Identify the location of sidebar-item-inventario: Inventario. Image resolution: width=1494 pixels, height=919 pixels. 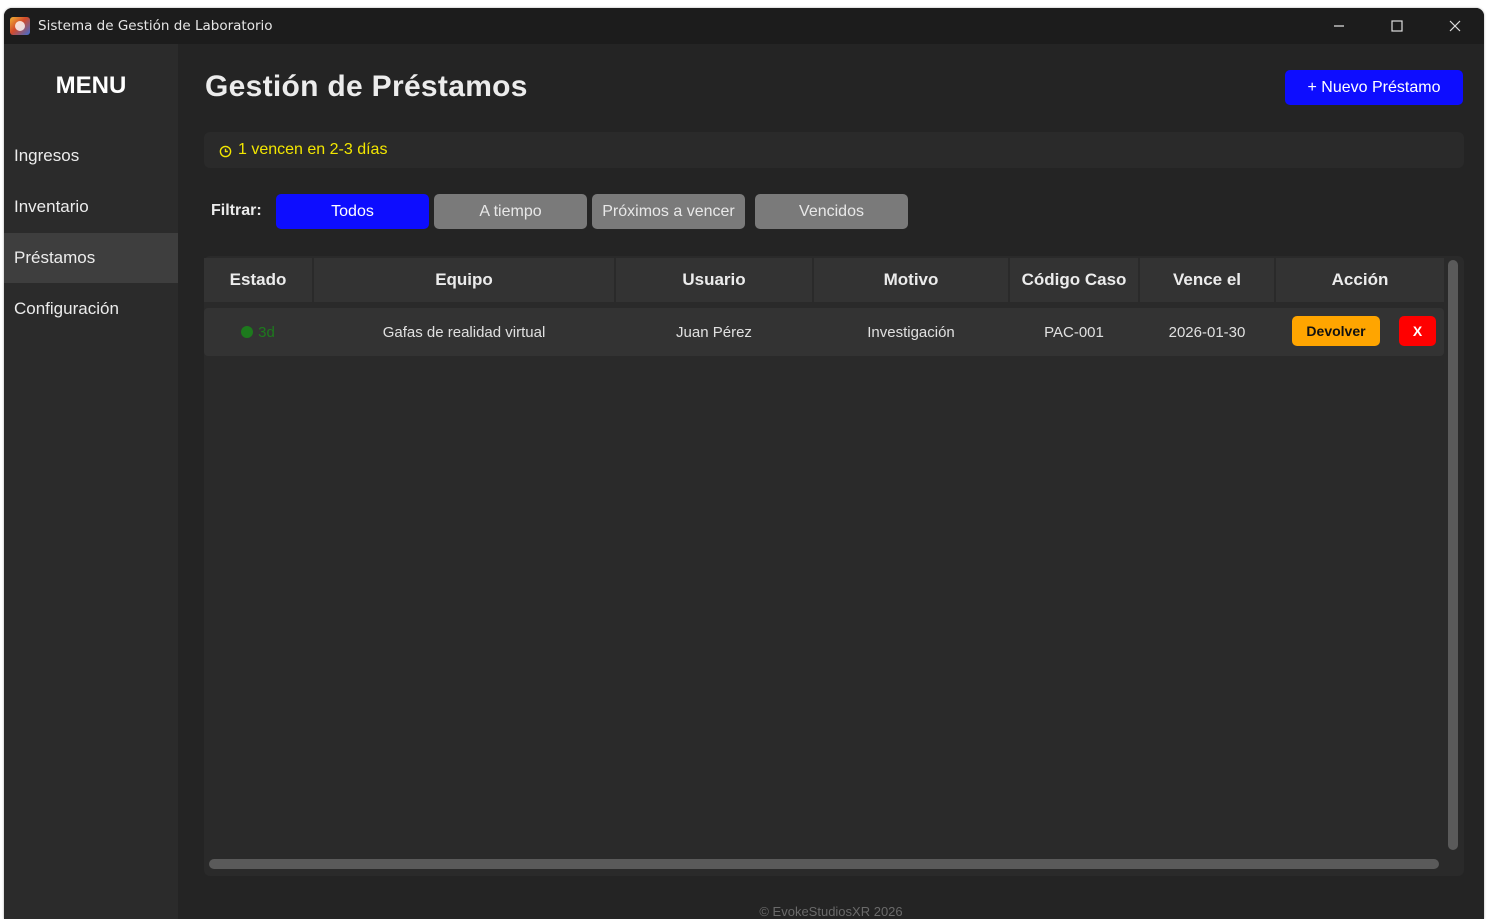
(91, 207).